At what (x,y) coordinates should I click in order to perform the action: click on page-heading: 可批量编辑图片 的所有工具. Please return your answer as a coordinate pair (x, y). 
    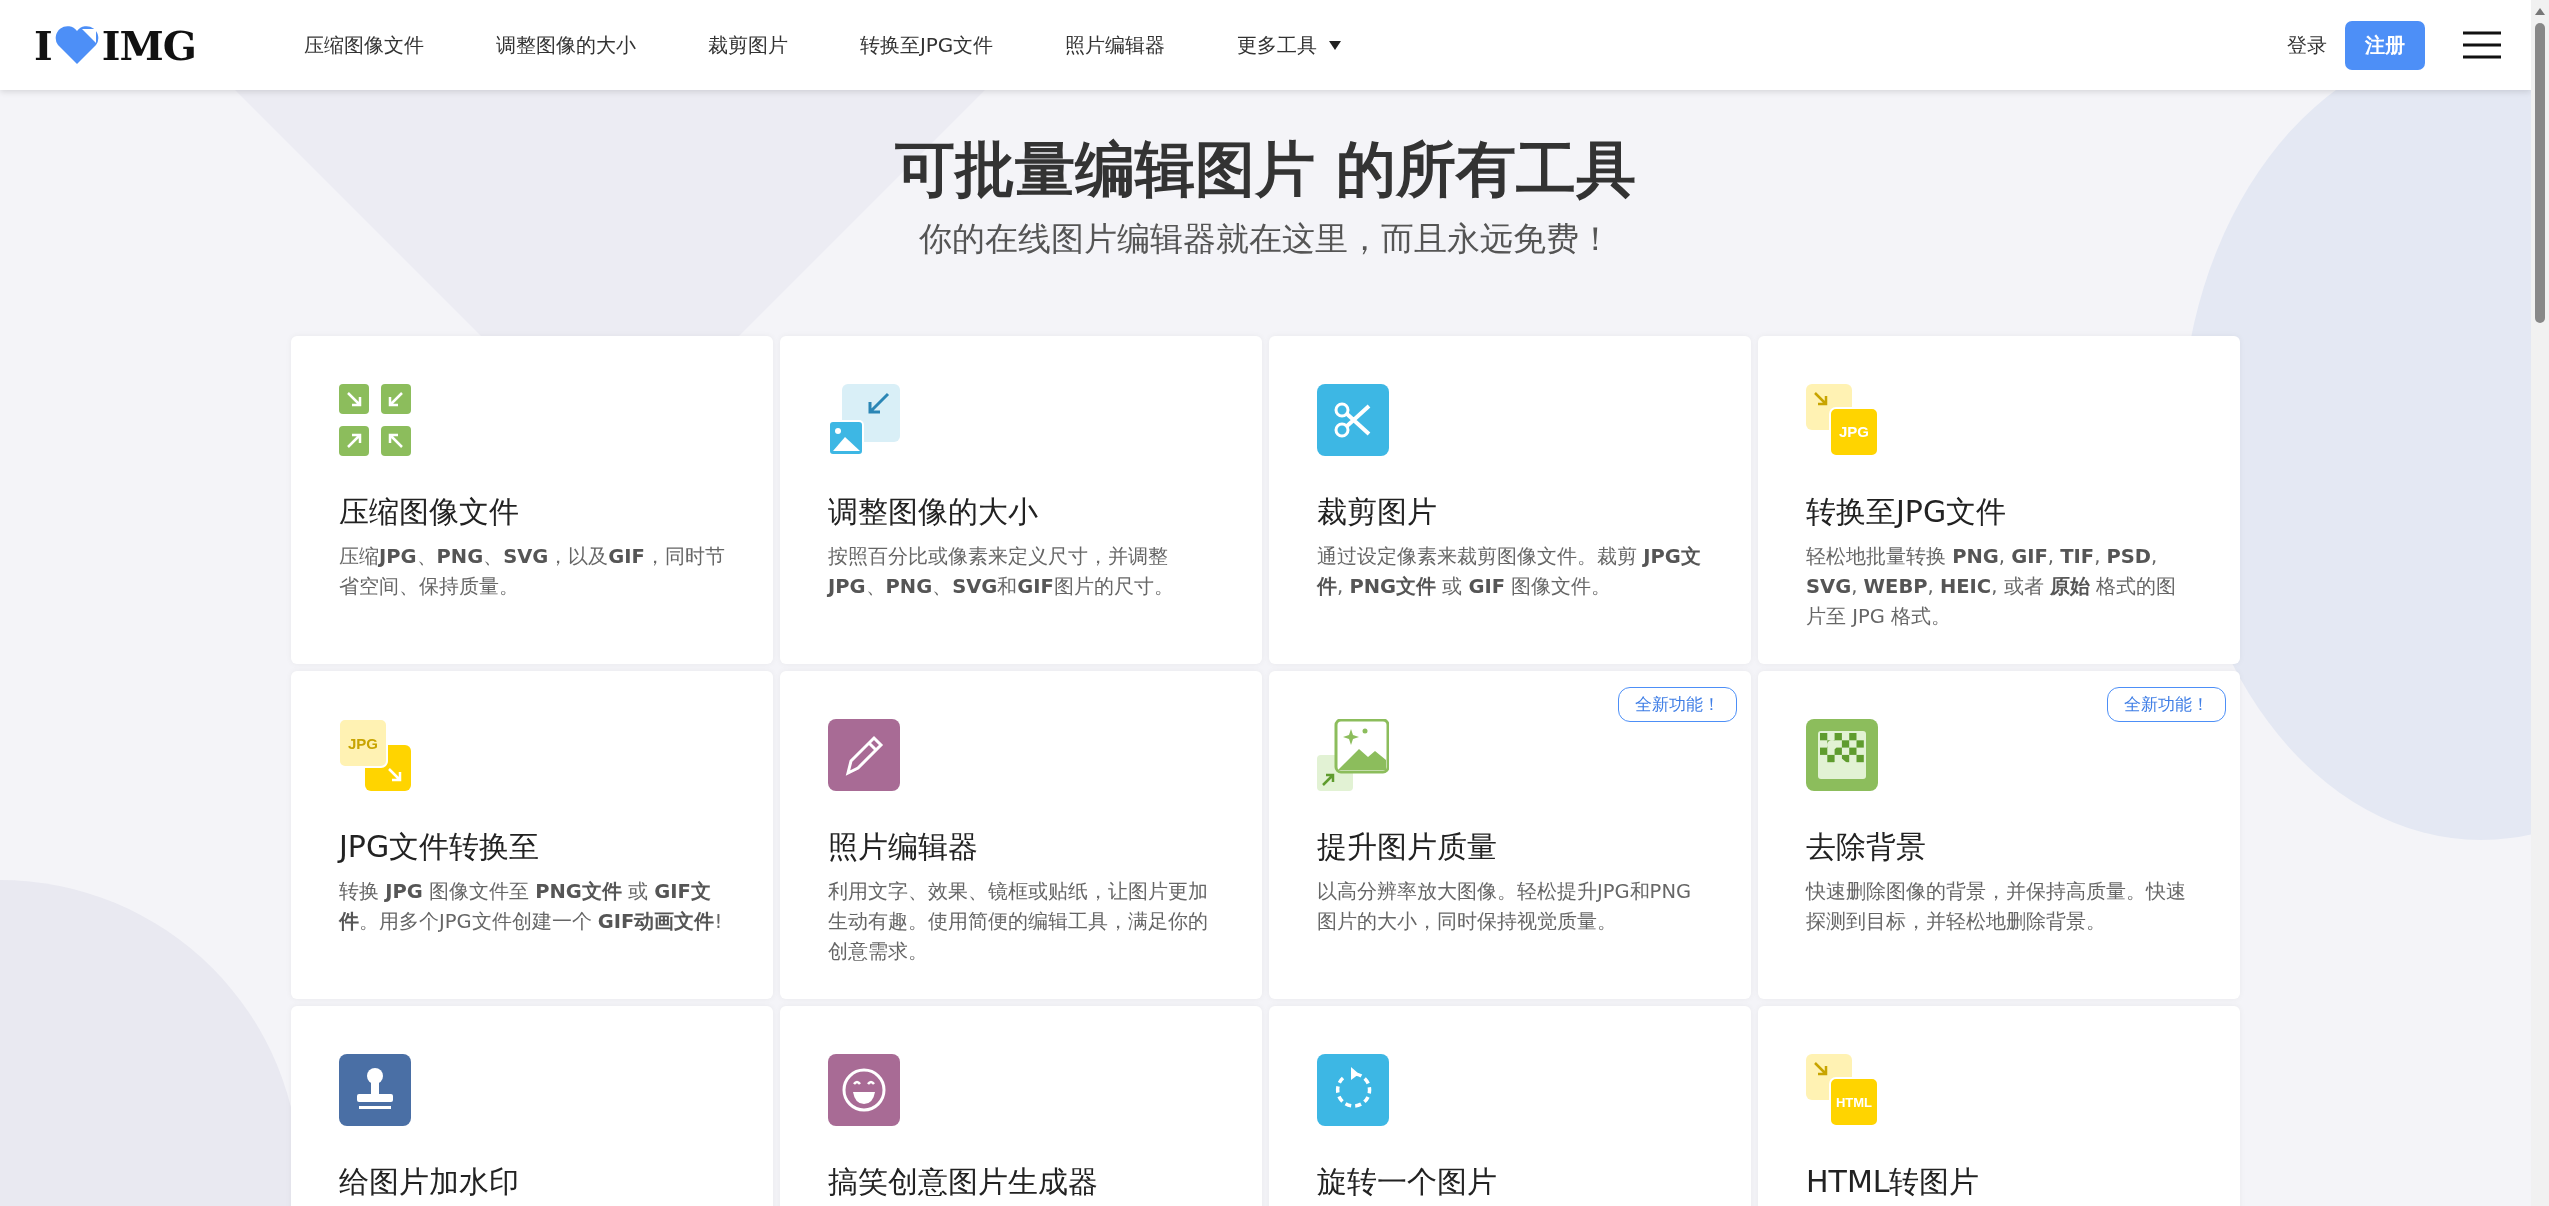
    Looking at the image, I should click on (1265, 169).